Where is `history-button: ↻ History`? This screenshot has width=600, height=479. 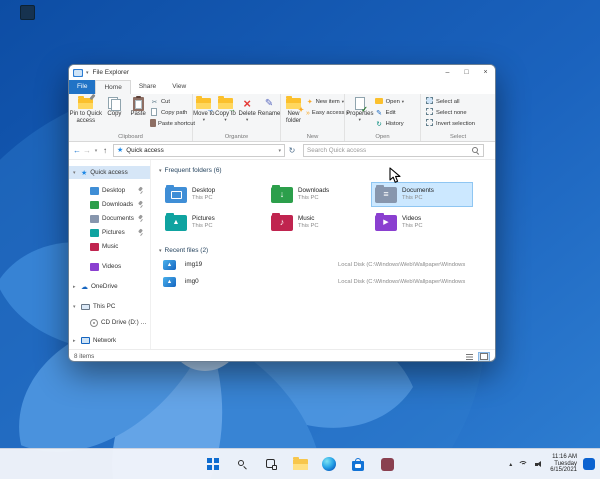
history-button: ↻ History is located at coordinates (397, 124).